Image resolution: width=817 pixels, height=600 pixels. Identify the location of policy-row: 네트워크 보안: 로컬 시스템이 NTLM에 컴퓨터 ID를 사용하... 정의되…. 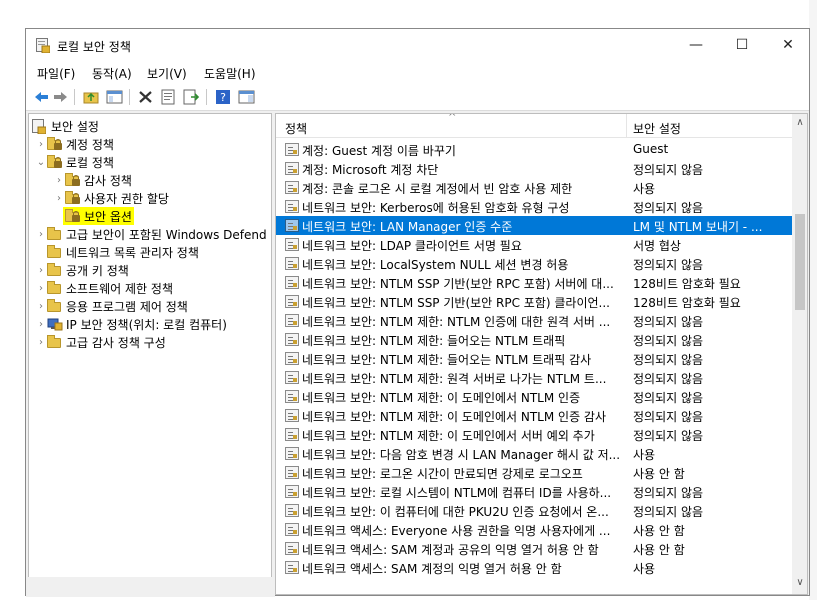
(534, 491).